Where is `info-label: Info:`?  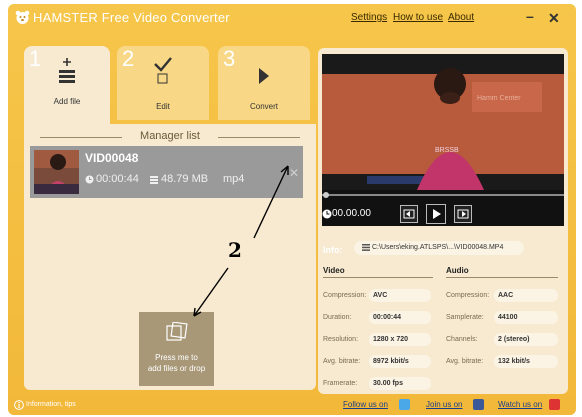
info-label: Info: is located at coordinates (333, 250).